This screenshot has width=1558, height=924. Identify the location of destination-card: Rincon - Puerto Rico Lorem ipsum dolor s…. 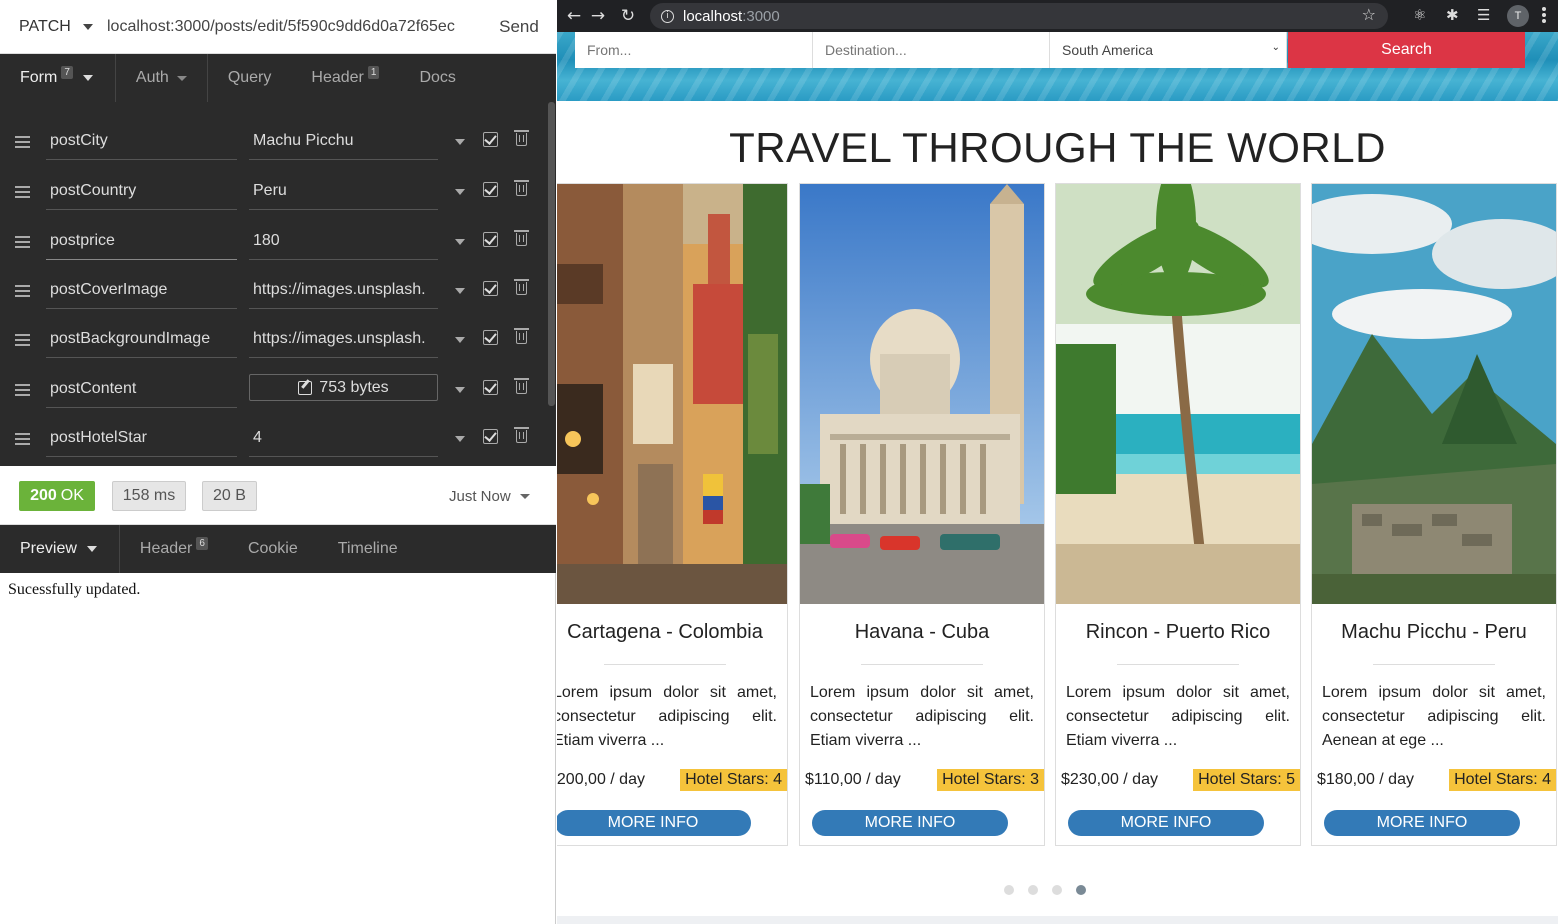
(1178, 514).